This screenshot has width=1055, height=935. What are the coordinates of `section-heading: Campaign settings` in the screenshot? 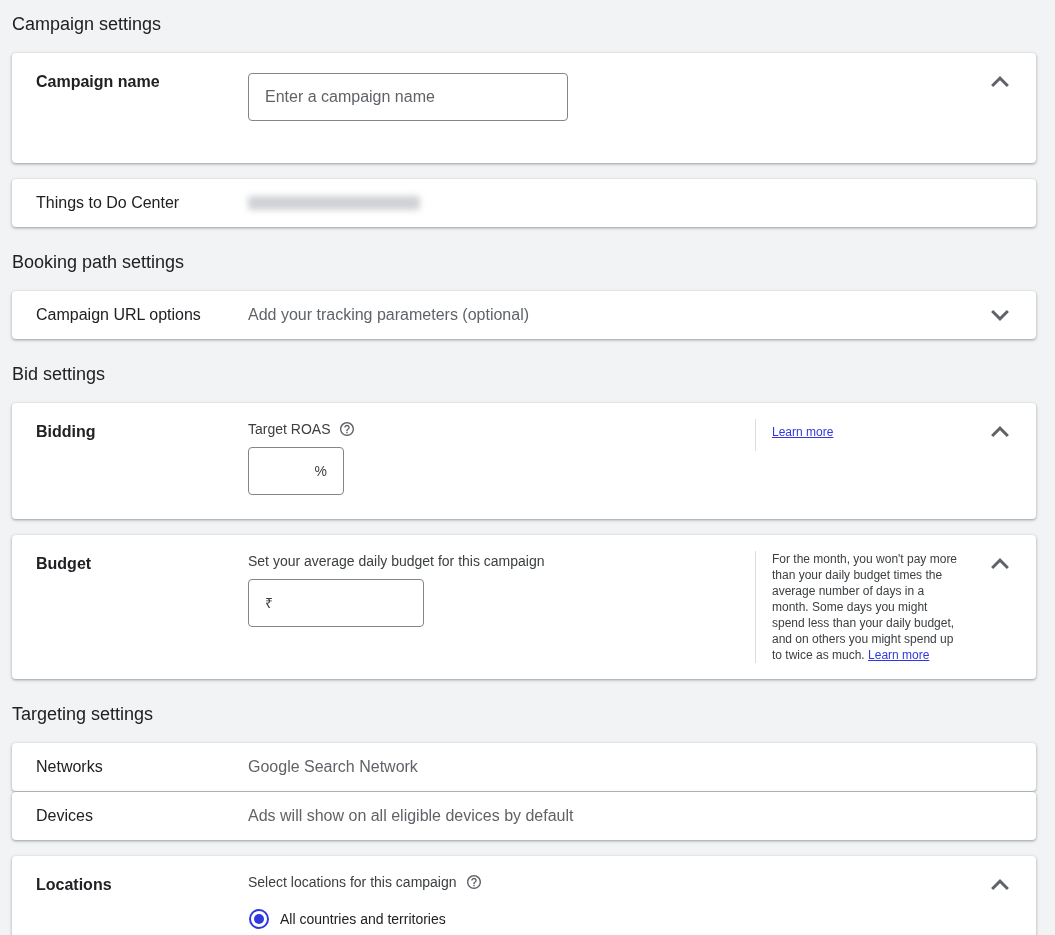 It's located at (87, 24).